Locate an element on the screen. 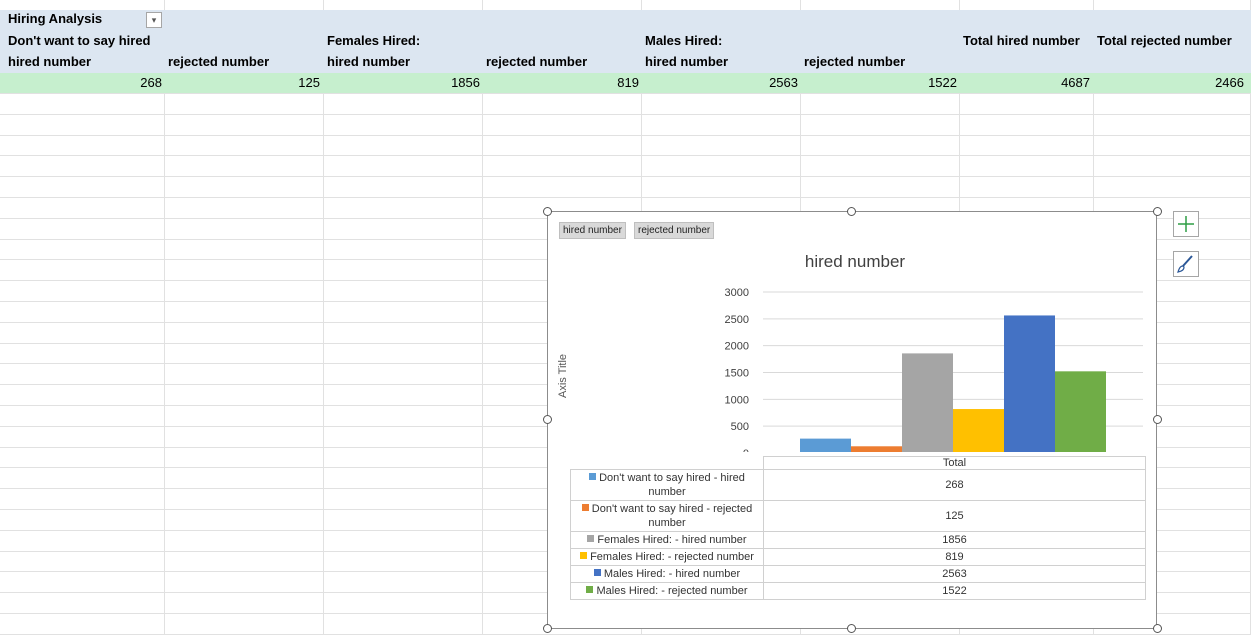 Image resolution: width=1251 pixels, height=635 pixels. resize-handle-s is located at coordinates (851, 628).